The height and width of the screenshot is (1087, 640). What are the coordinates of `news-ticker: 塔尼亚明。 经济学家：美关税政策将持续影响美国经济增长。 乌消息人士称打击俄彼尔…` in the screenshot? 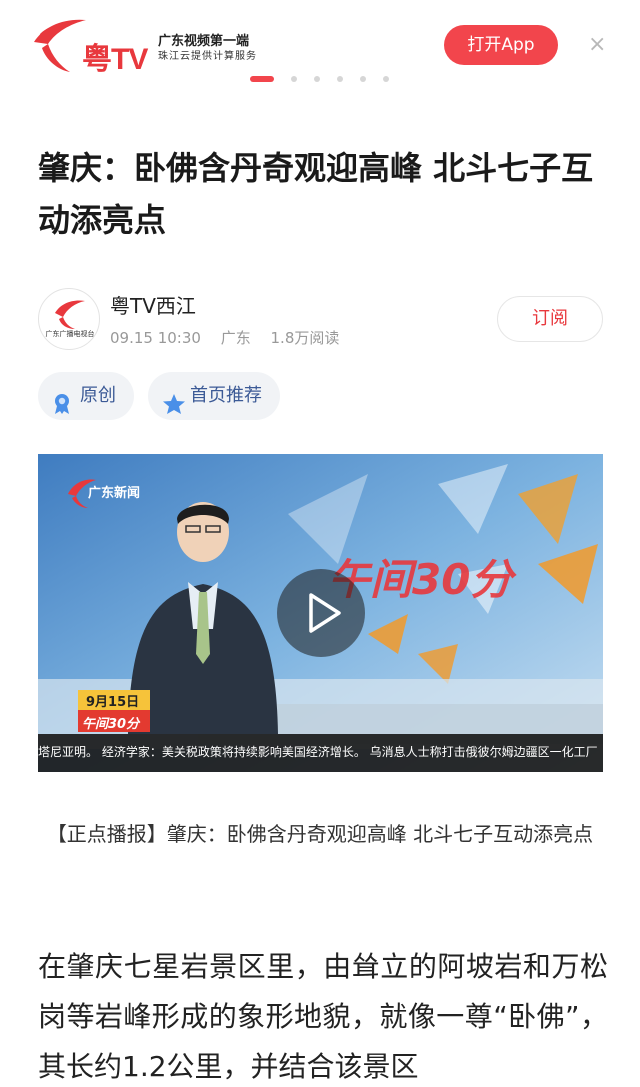 It's located at (318, 752).